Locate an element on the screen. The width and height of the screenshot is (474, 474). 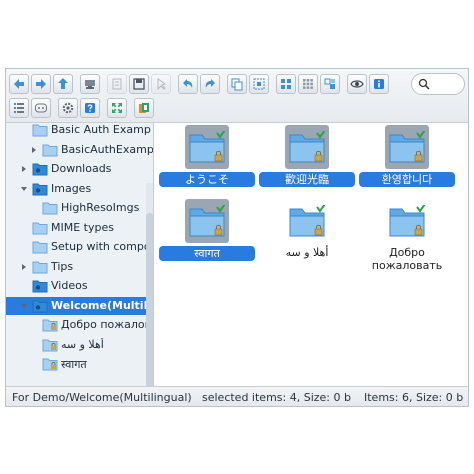
preview-button is located at coordinates (357, 84).